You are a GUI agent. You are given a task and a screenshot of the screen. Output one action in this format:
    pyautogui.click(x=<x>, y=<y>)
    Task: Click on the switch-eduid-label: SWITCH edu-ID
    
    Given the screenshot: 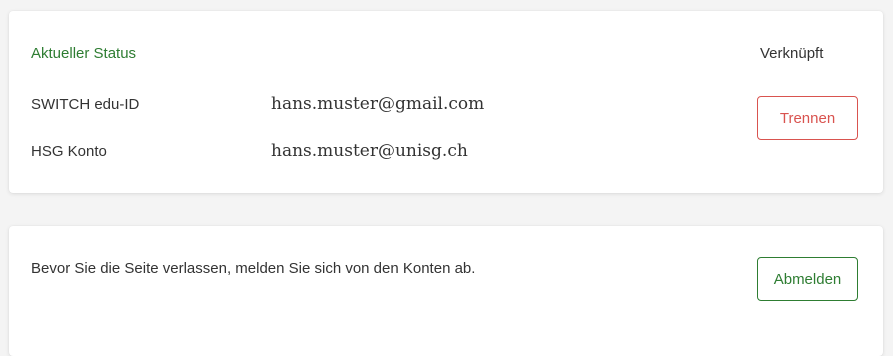 What is the action you would take?
    pyautogui.click(x=85, y=104)
    